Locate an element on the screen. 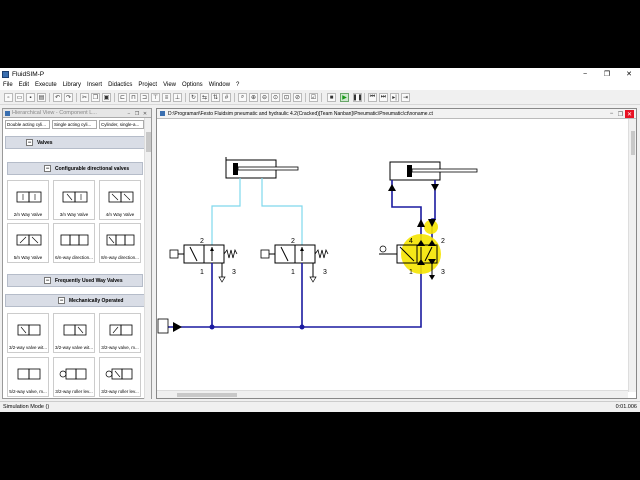  menu-execute: Execute is located at coordinates (46, 85).